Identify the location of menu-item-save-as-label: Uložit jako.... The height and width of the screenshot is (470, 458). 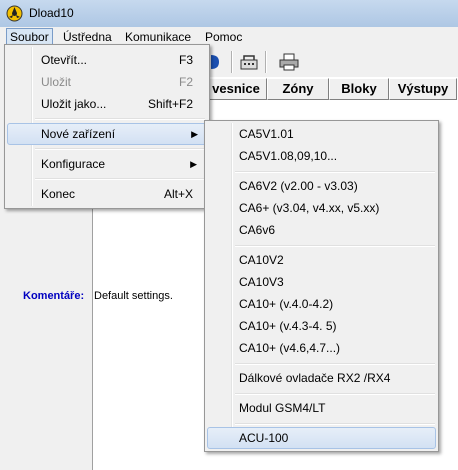
(74, 104).